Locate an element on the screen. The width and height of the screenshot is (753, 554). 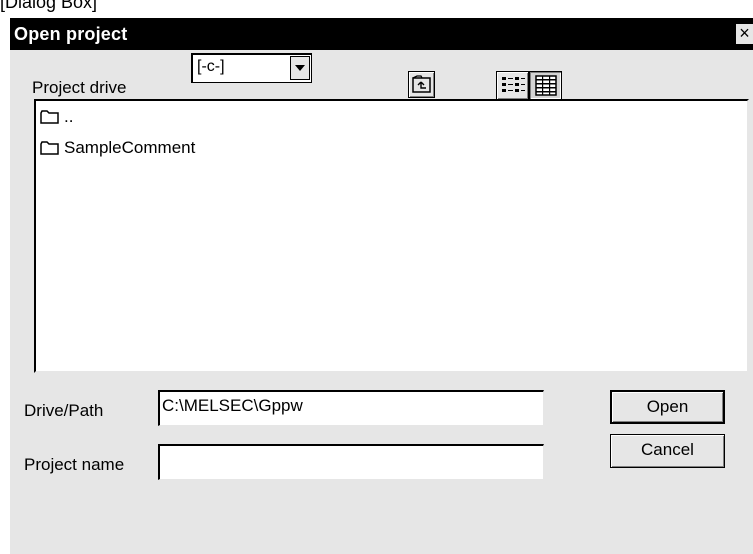
project-drive-select: [-c-] is located at coordinates (251, 68).